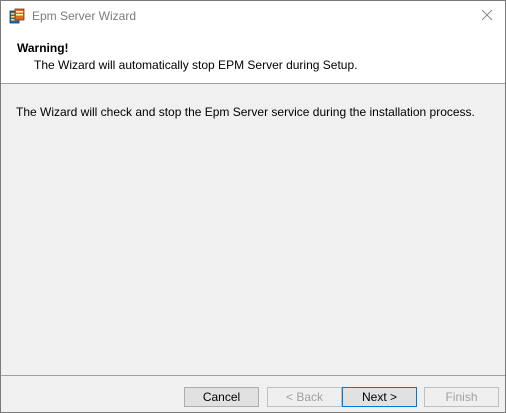 The image size is (506, 413). Describe the element at coordinates (221, 397) in the screenshot. I see `cancel-button: Cancel` at that location.